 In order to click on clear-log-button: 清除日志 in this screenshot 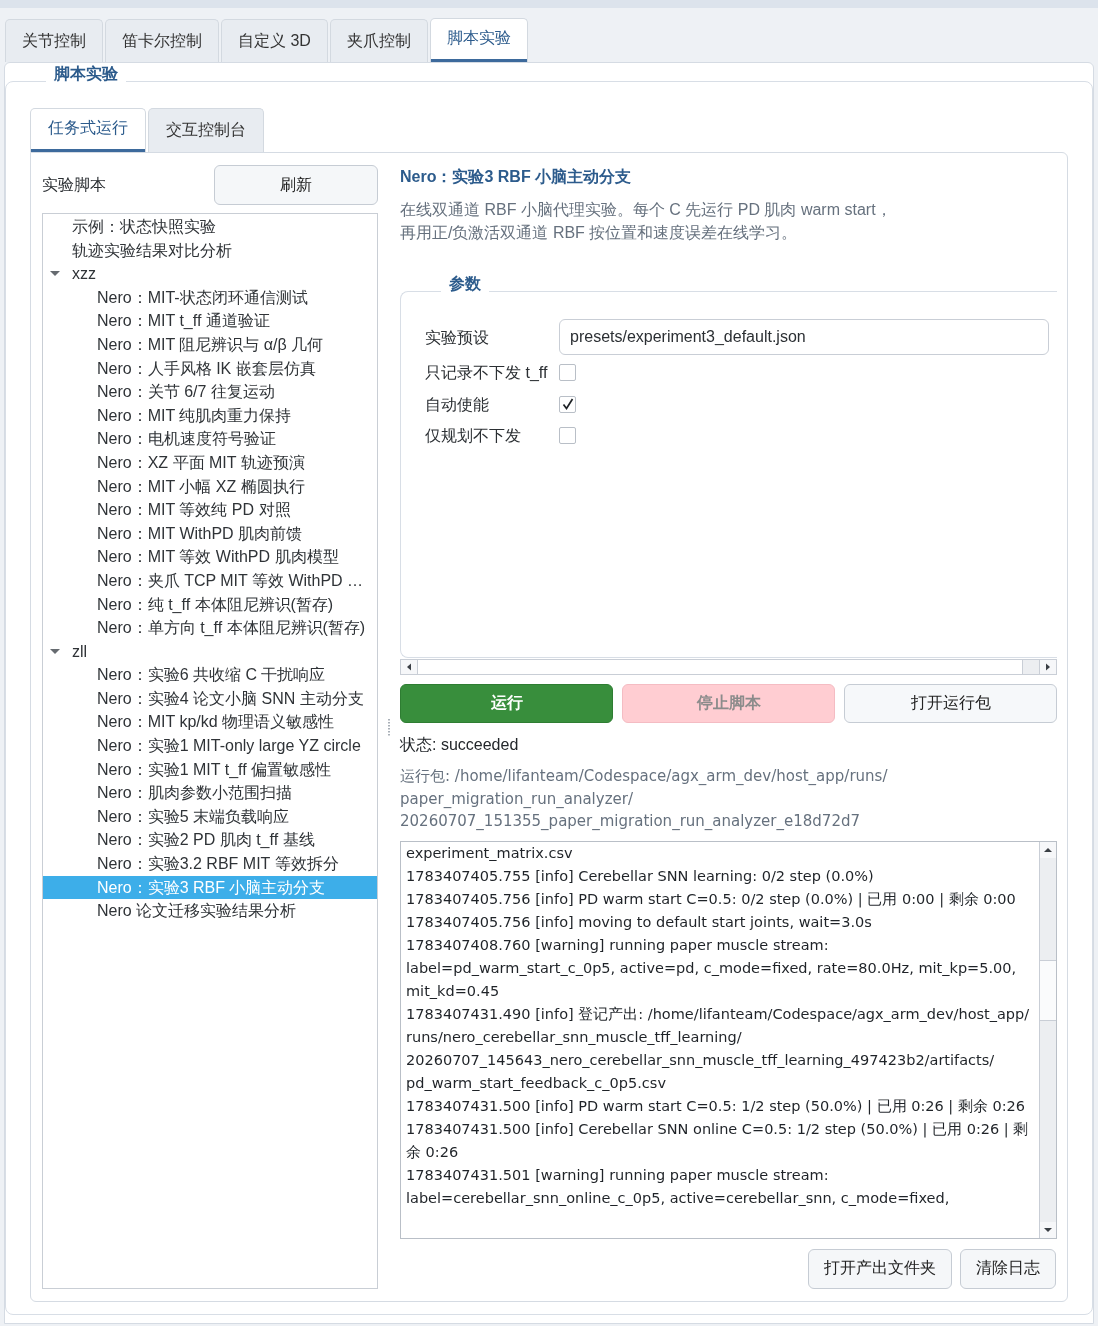, I will do `click(1008, 1268)`.